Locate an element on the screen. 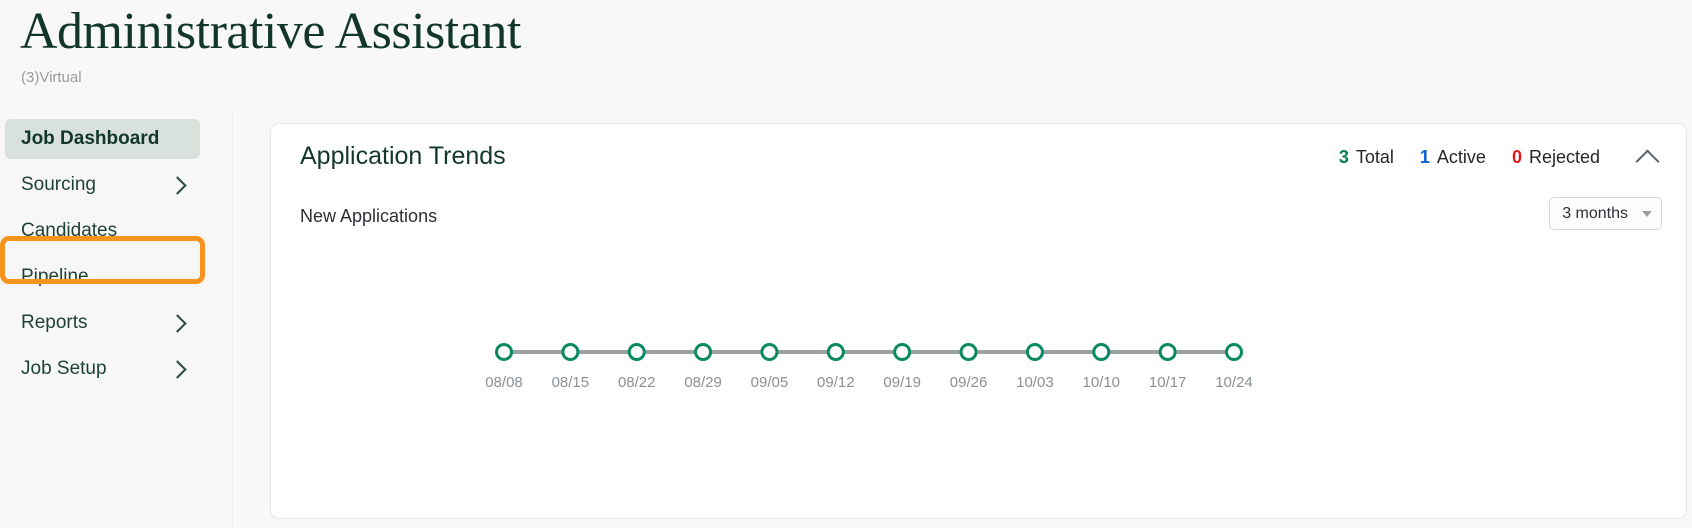 The height and width of the screenshot is (528, 1692). chart-x-tick-label: 10/17 is located at coordinates (1168, 382).